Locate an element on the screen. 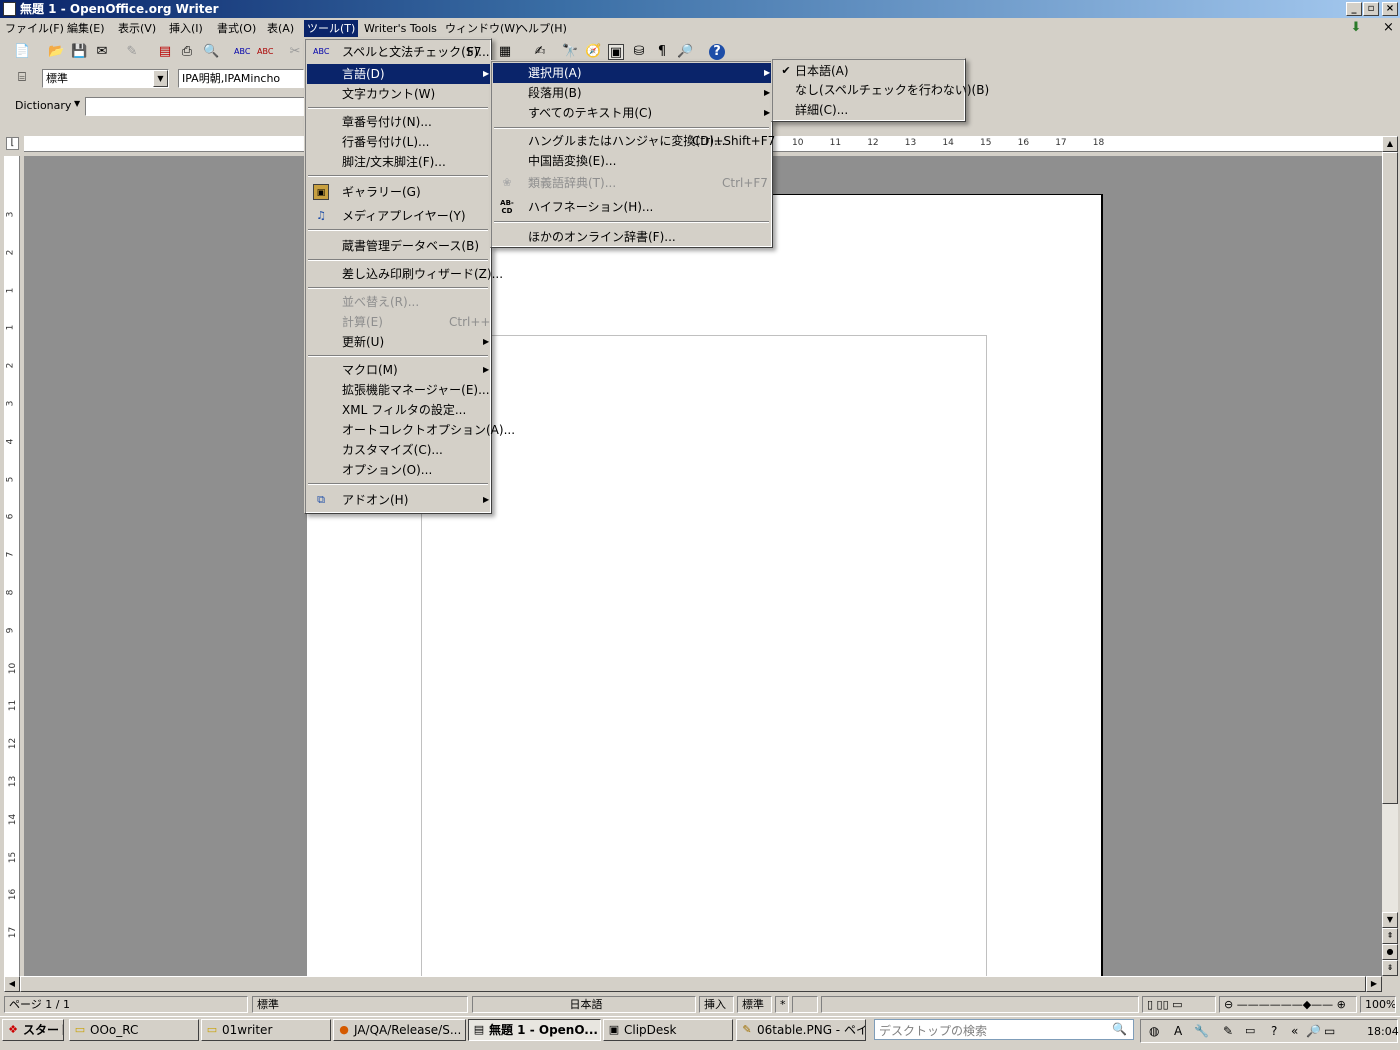  status-signature is located at coordinates (805, 1004).